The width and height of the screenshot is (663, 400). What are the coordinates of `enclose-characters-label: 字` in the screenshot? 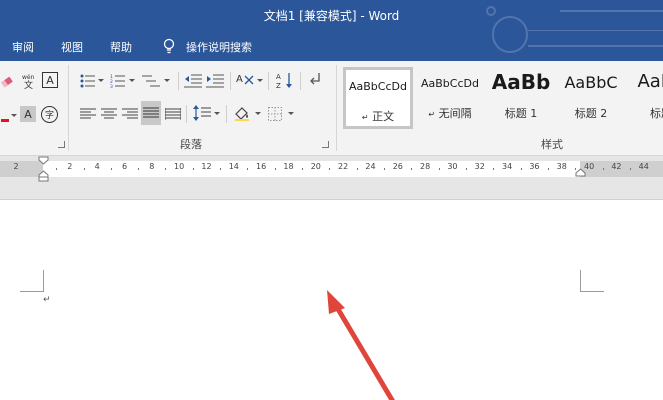 It's located at (49, 116).